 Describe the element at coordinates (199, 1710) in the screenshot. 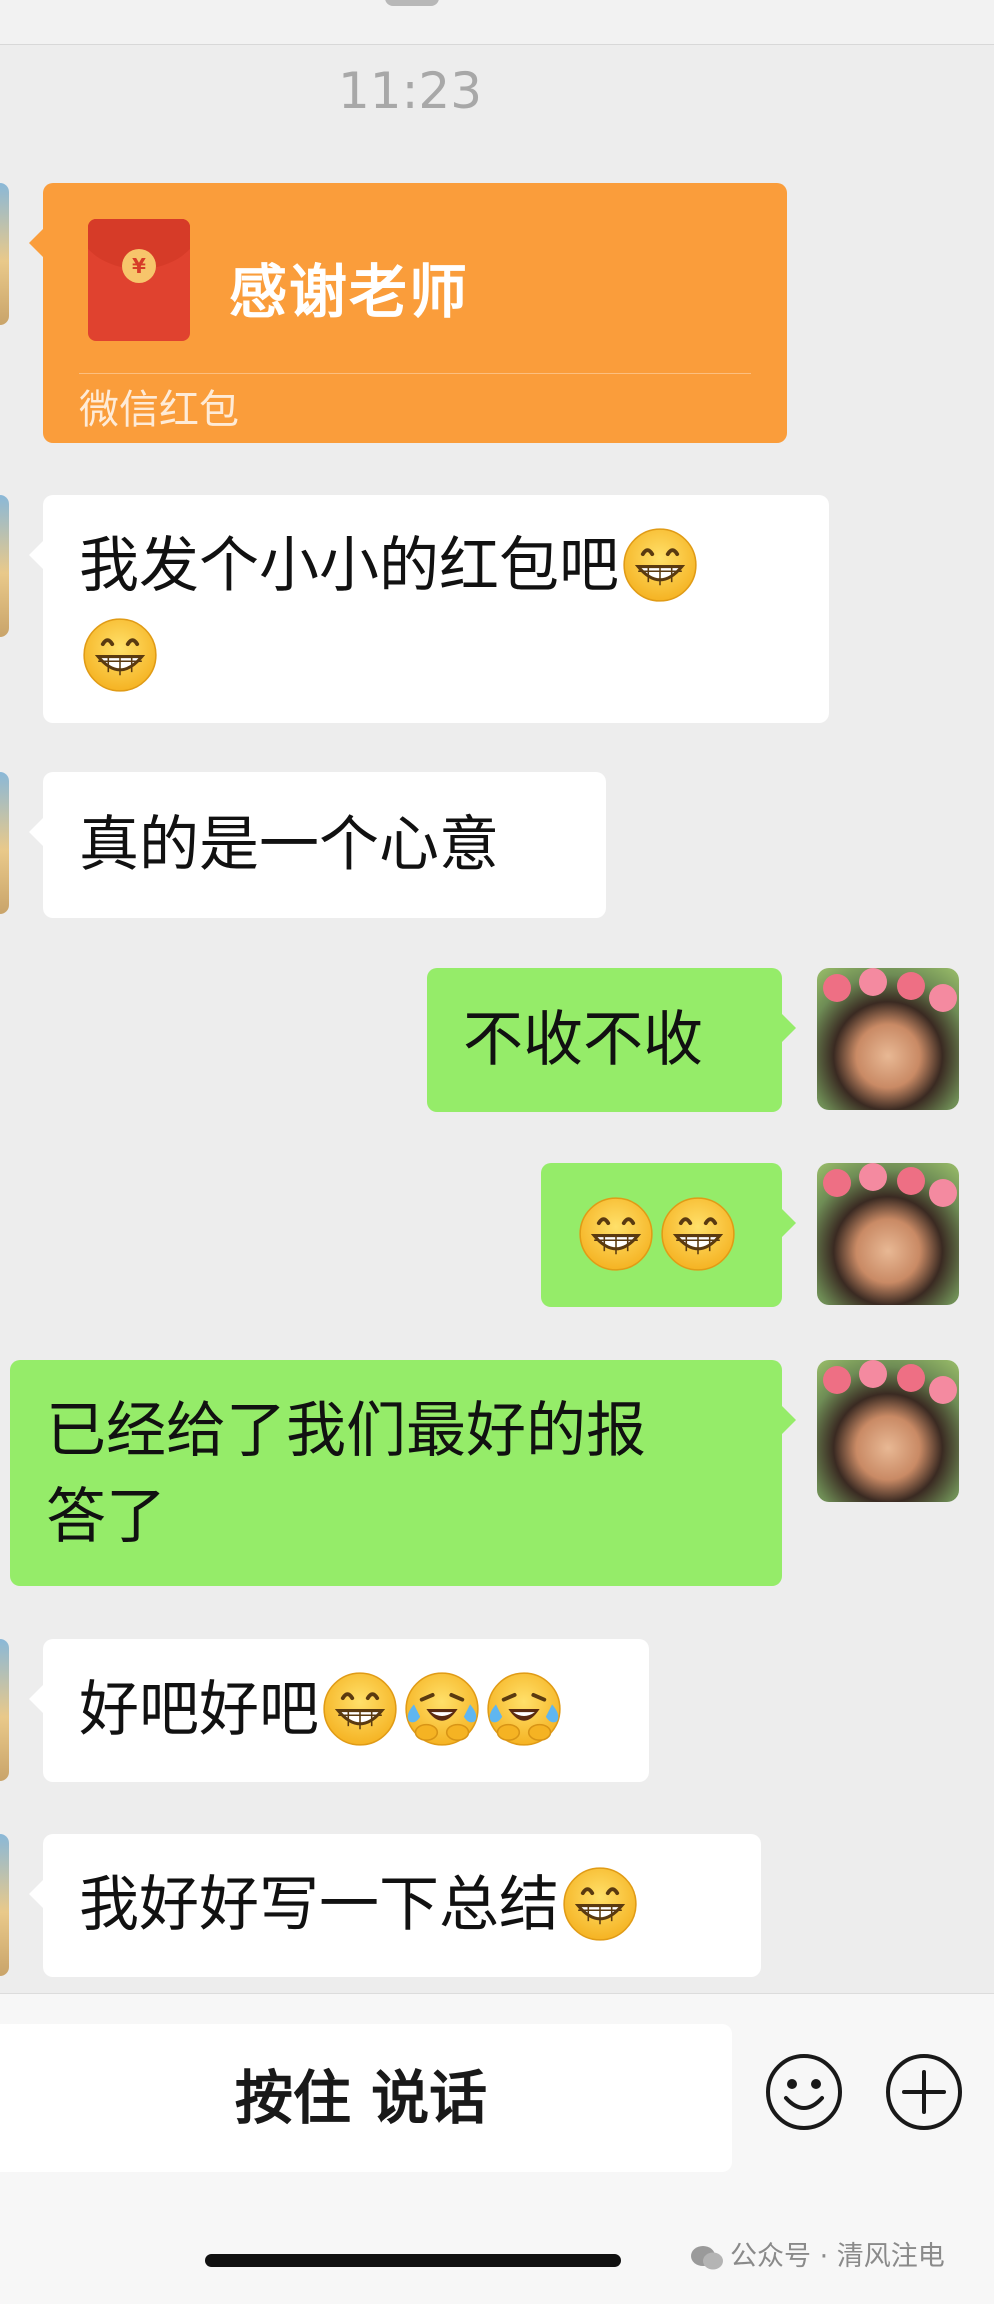

I see `message-text: 好吧好吧` at that location.